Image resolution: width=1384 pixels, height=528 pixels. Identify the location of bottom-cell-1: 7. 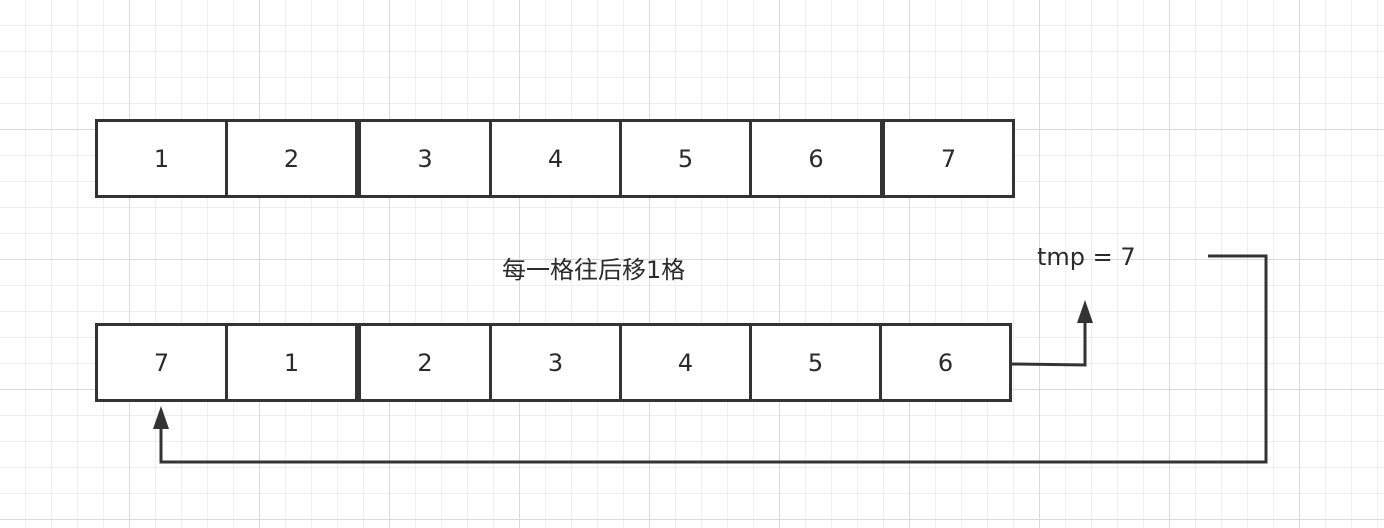
(161, 362).